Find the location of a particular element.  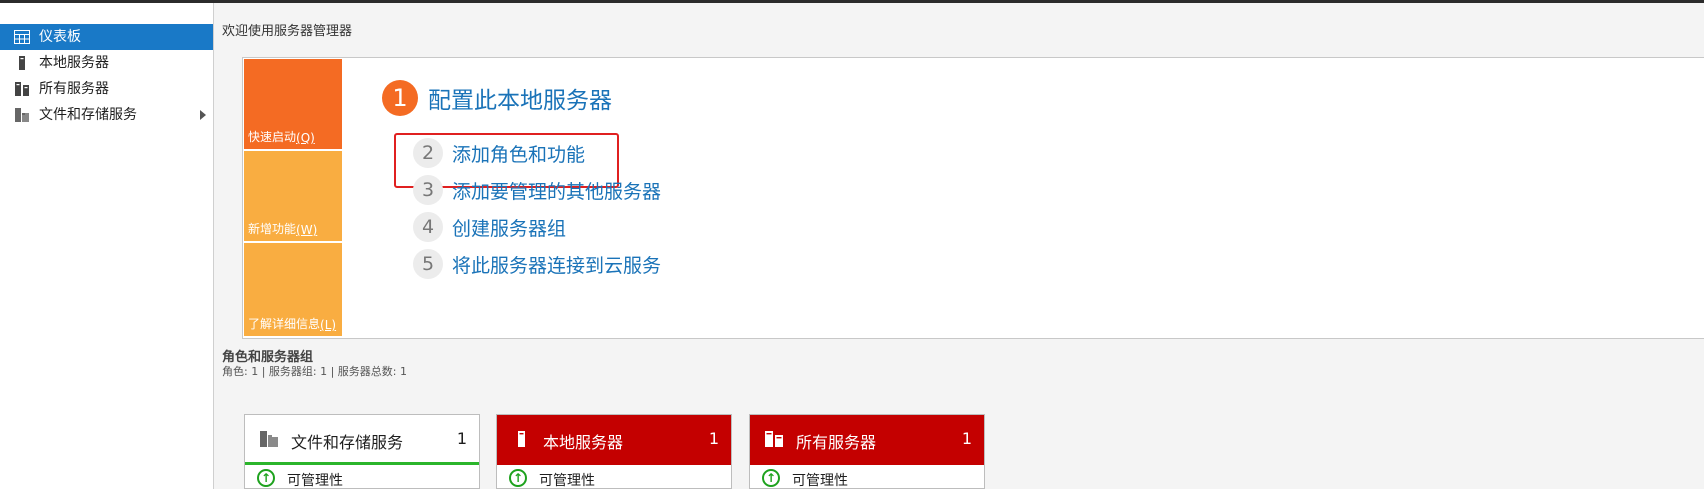

sidebar-item-file-storage: 文件和存储服务 is located at coordinates (106, 115).